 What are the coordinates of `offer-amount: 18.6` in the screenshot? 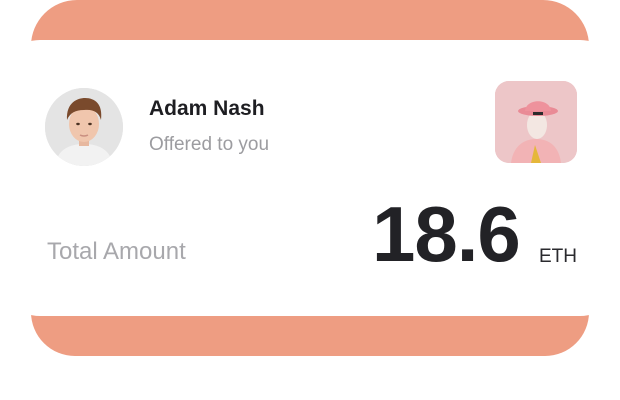 It's located at (446, 234).